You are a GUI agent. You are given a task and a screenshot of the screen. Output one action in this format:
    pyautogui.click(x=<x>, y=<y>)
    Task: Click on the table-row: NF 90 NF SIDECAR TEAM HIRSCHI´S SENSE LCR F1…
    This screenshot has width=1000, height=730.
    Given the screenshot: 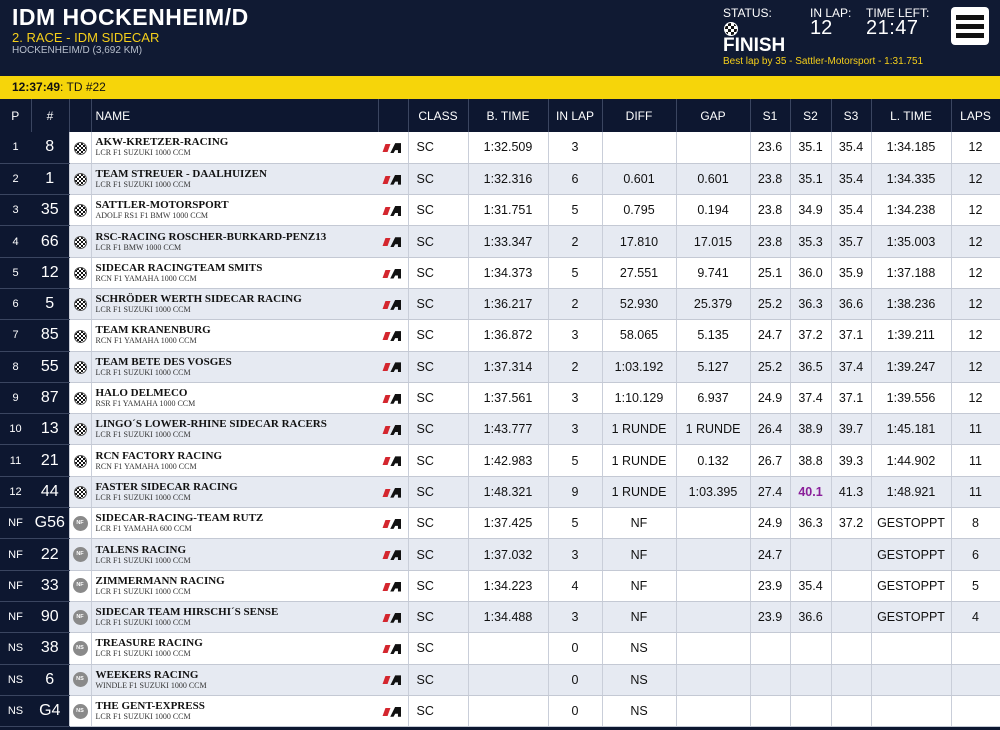 What is the action you would take?
    pyautogui.click(x=500, y=617)
    